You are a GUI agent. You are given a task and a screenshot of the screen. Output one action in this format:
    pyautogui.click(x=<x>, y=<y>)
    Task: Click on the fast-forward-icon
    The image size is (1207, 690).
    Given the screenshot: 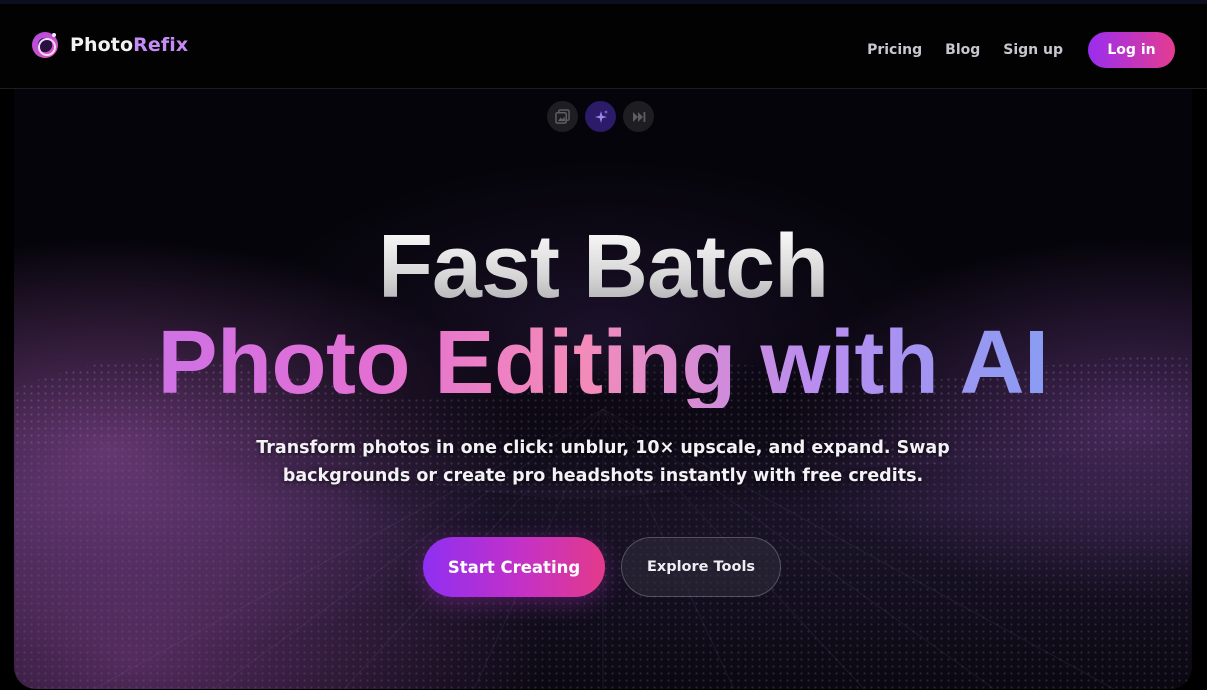 What is the action you would take?
    pyautogui.click(x=638, y=116)
    